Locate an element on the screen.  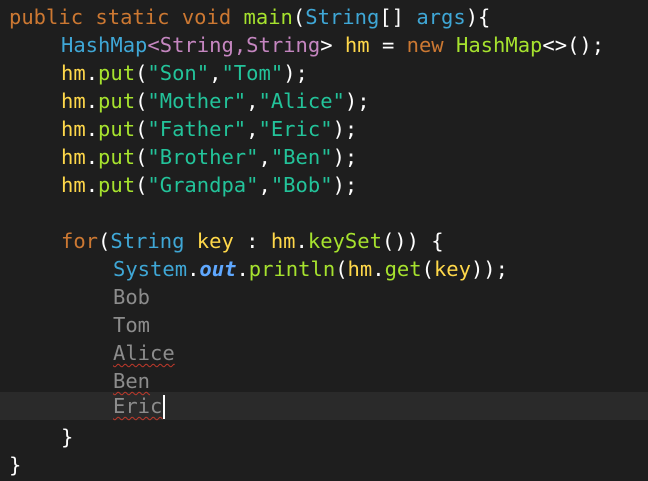
code-line-for-loop: for(String key : hm.keySet()) { is located at coordinates (222, 241).